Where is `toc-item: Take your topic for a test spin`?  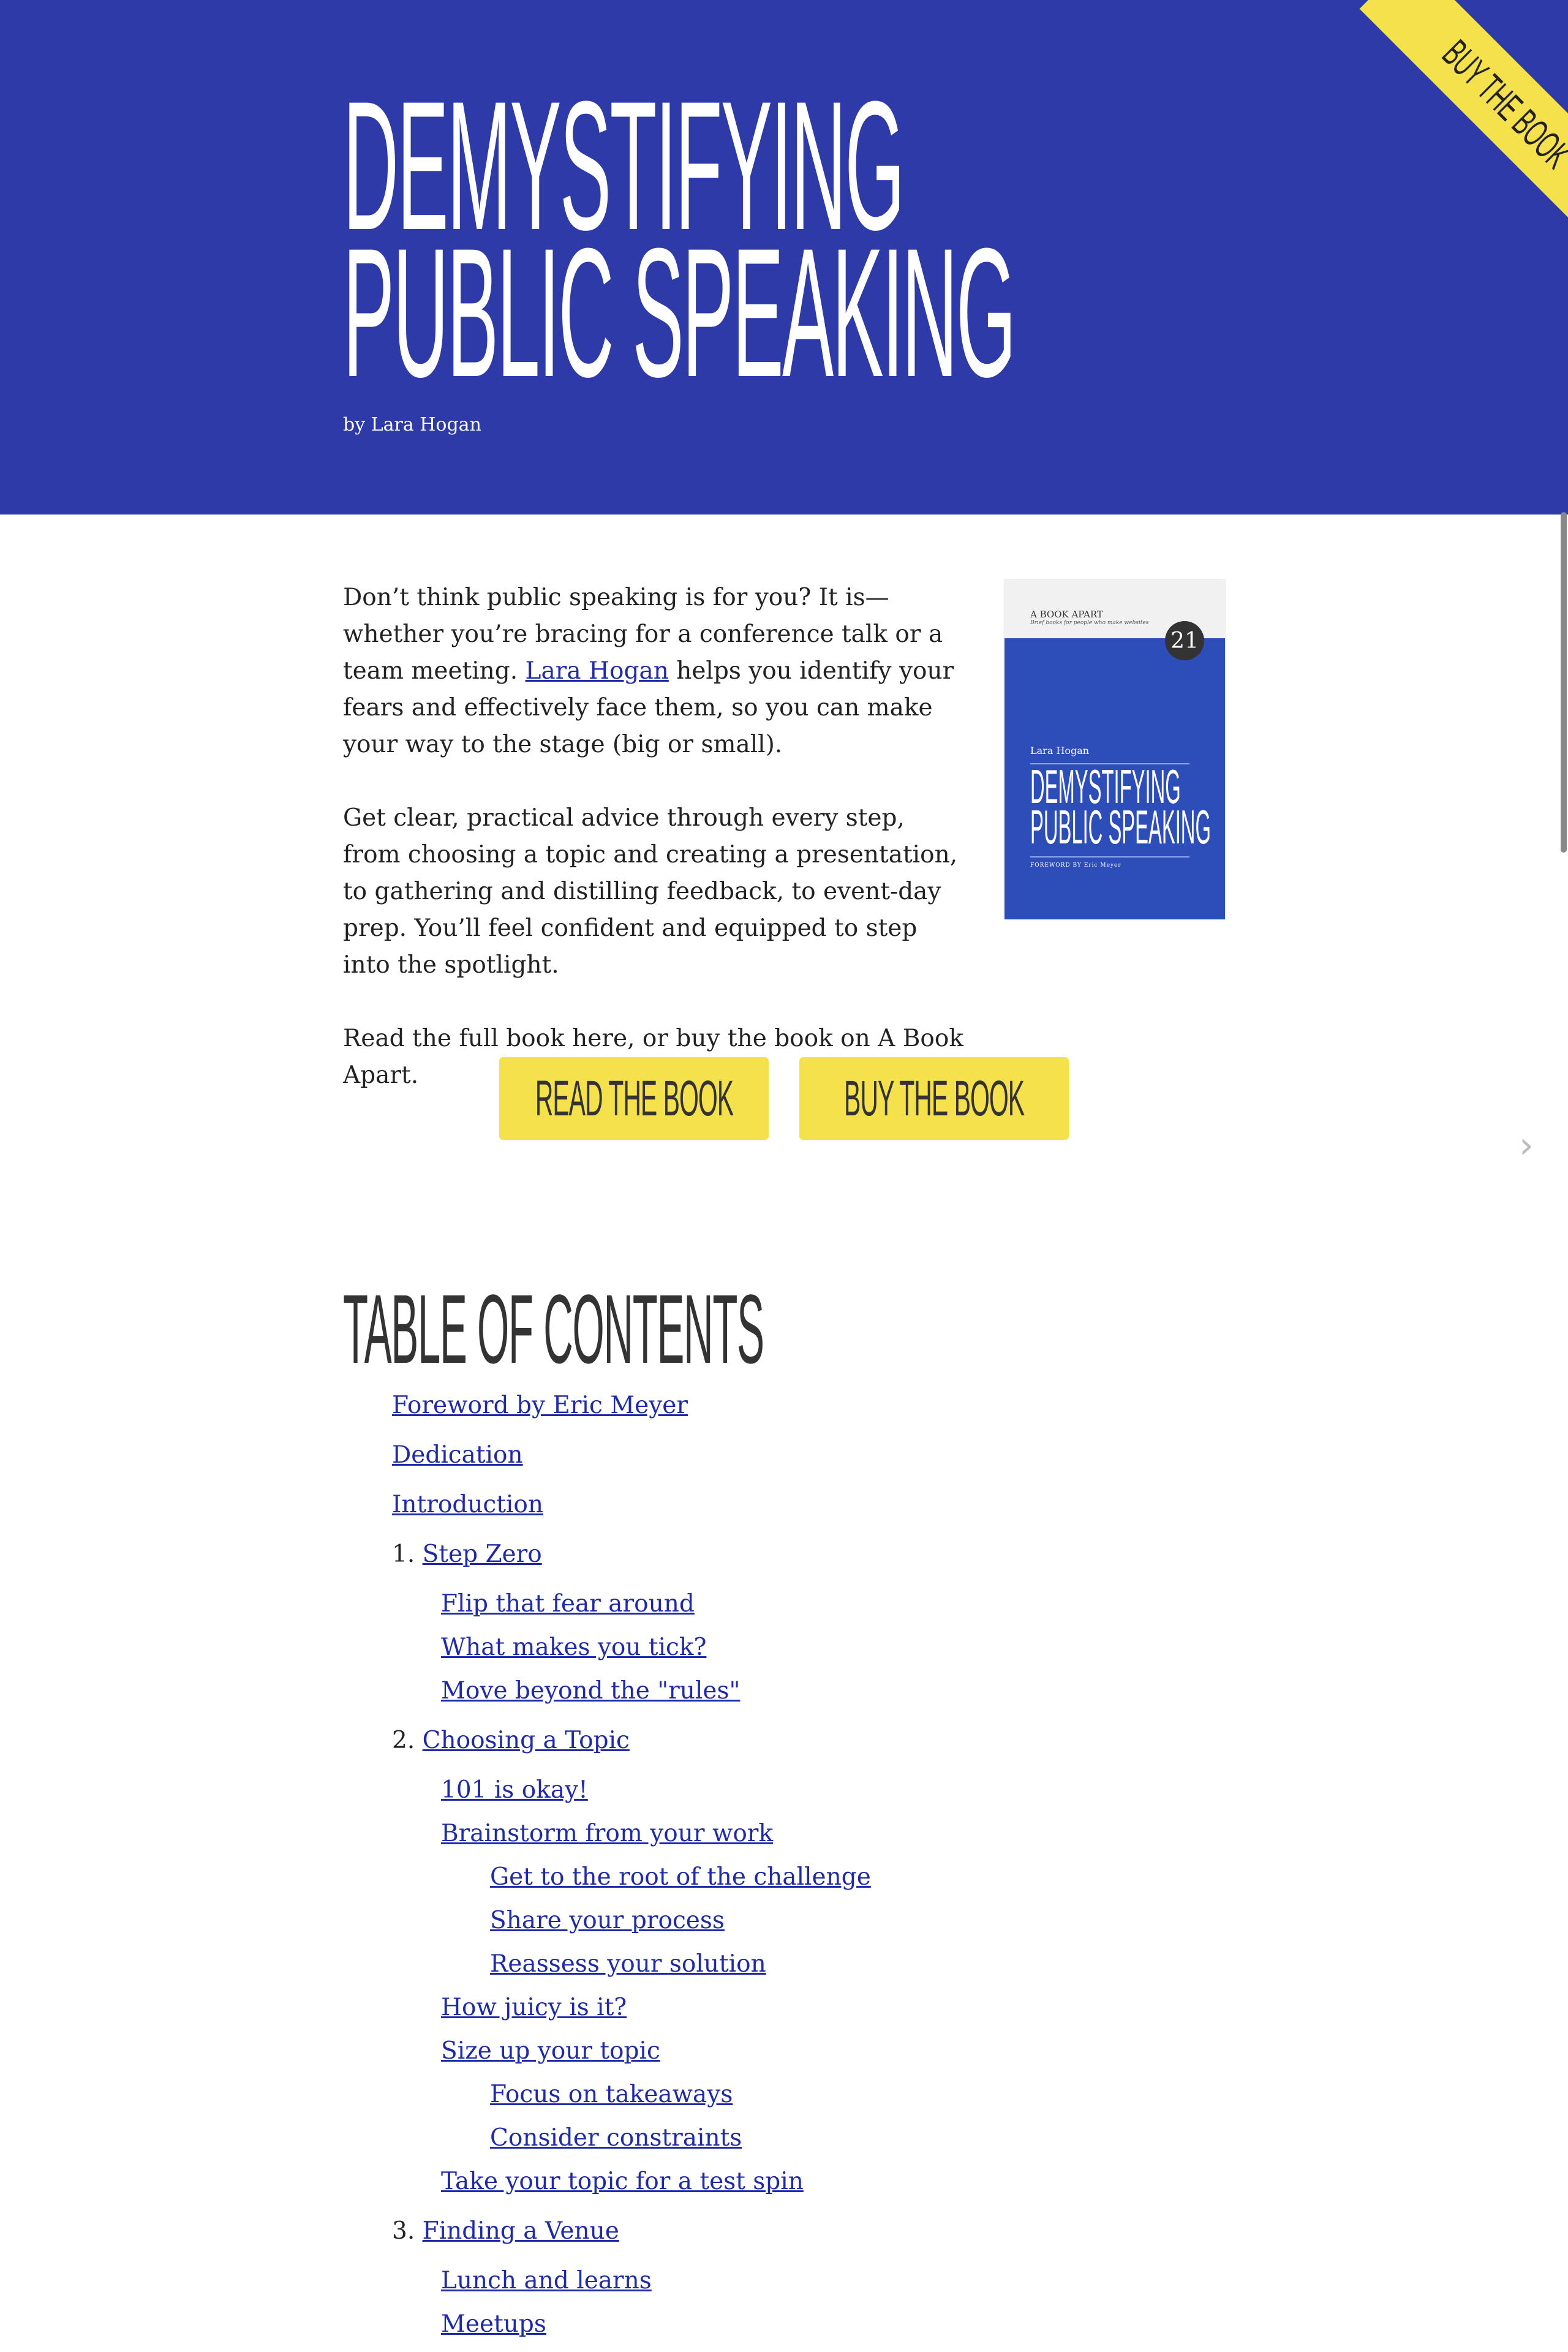
toc-item: Take your topic for a test spin is located at coordinates (623, 2181).